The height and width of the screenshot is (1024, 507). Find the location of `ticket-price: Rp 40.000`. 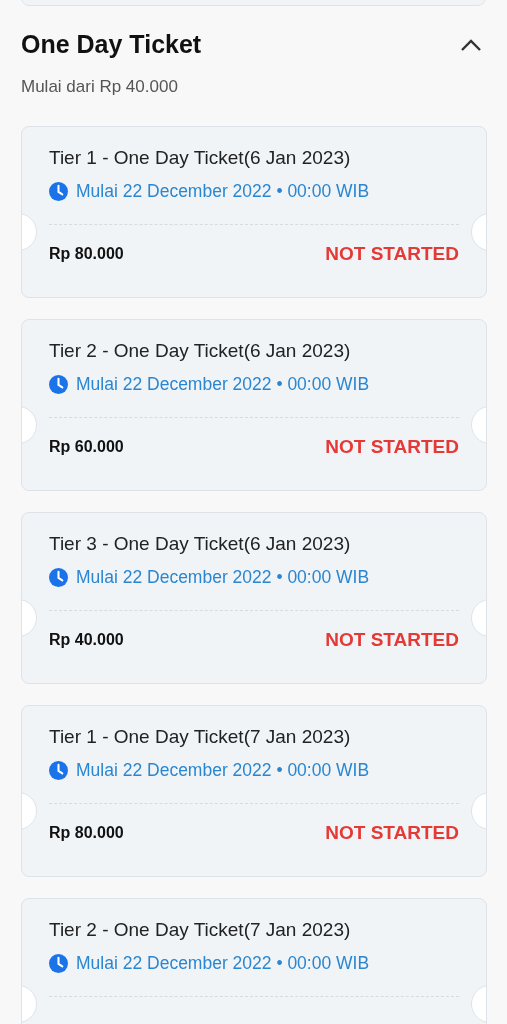

ticket-price: Rp 40.000 is located at coordinates (86, 640).